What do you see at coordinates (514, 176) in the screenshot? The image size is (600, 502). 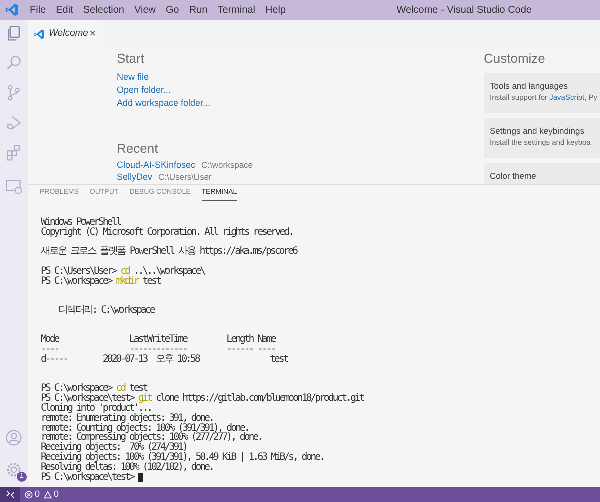 I see `card-title: Color theme` at bounding box center [514, 176].